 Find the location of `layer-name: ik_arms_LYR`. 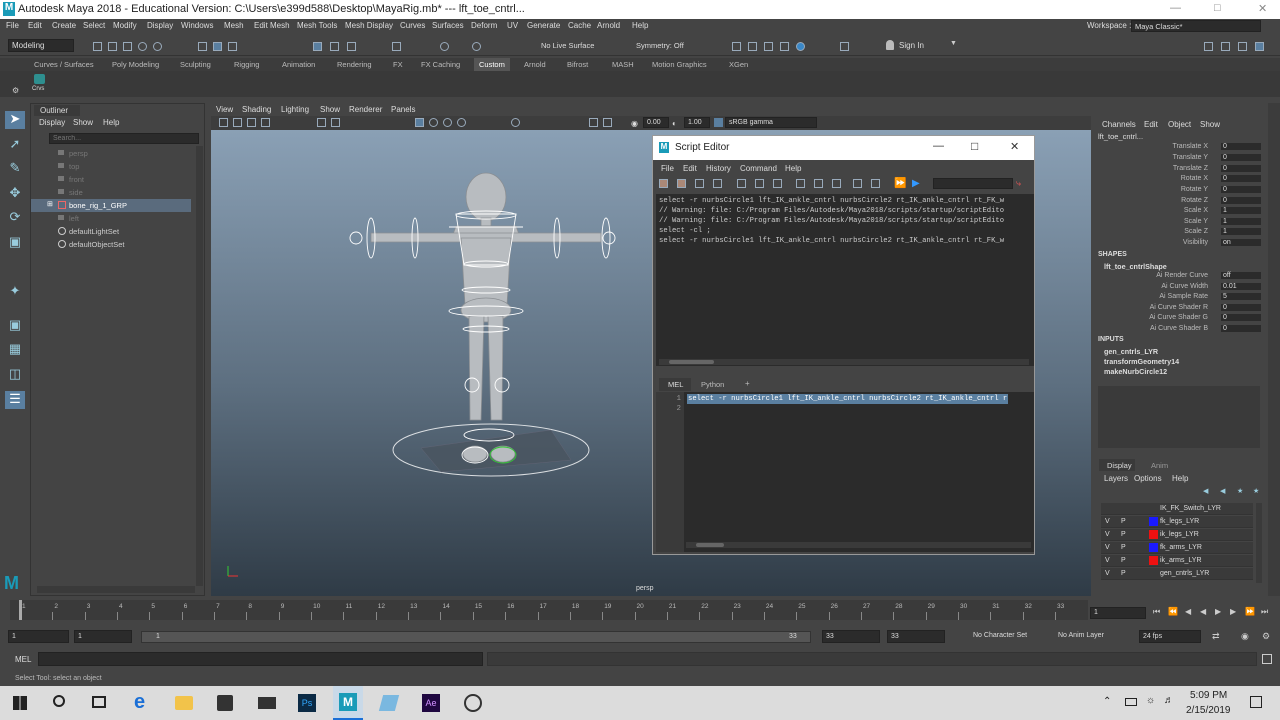

layer-name: ik_arms_LYR is located at coordinates (1181, 560).